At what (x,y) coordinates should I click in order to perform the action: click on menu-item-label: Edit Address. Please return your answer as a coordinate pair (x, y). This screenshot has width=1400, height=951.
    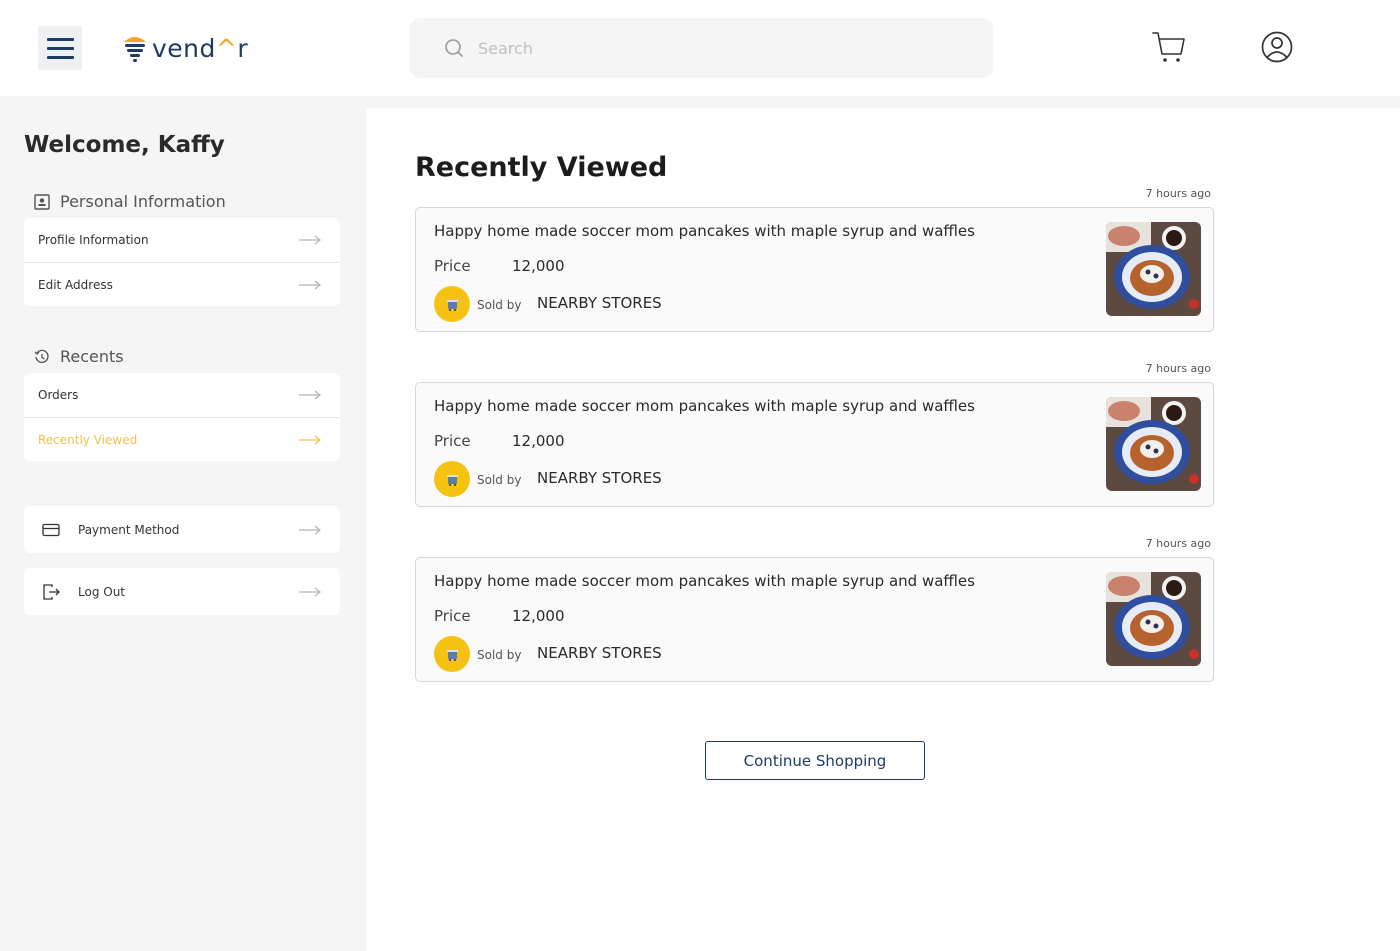
    Looking at the image, I should click on (75, 284).